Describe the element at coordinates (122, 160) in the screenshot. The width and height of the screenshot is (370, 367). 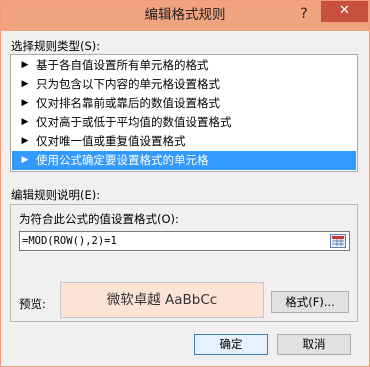
I see `rule-type-item-label: 使用公式确定要设置格式的单元格` at that location.